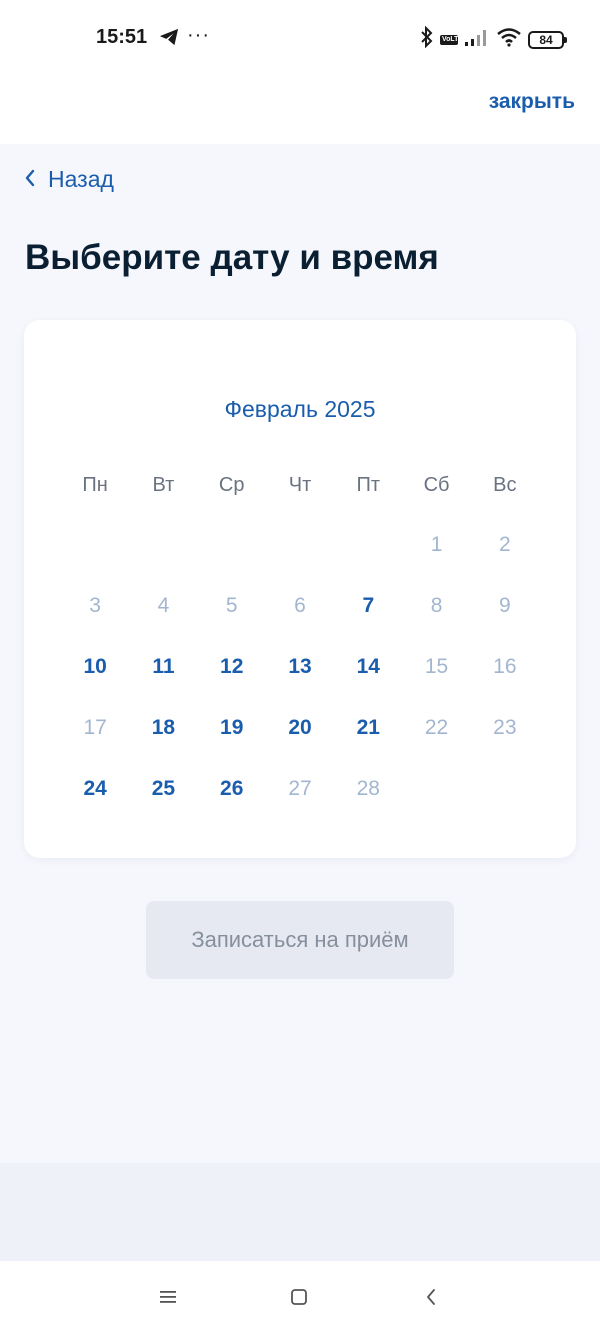 This screenshot has width=600, height=1332. Describe the element at coordinates (163, 789) in the screenshot. I see `calendar-day: 25` at that location.